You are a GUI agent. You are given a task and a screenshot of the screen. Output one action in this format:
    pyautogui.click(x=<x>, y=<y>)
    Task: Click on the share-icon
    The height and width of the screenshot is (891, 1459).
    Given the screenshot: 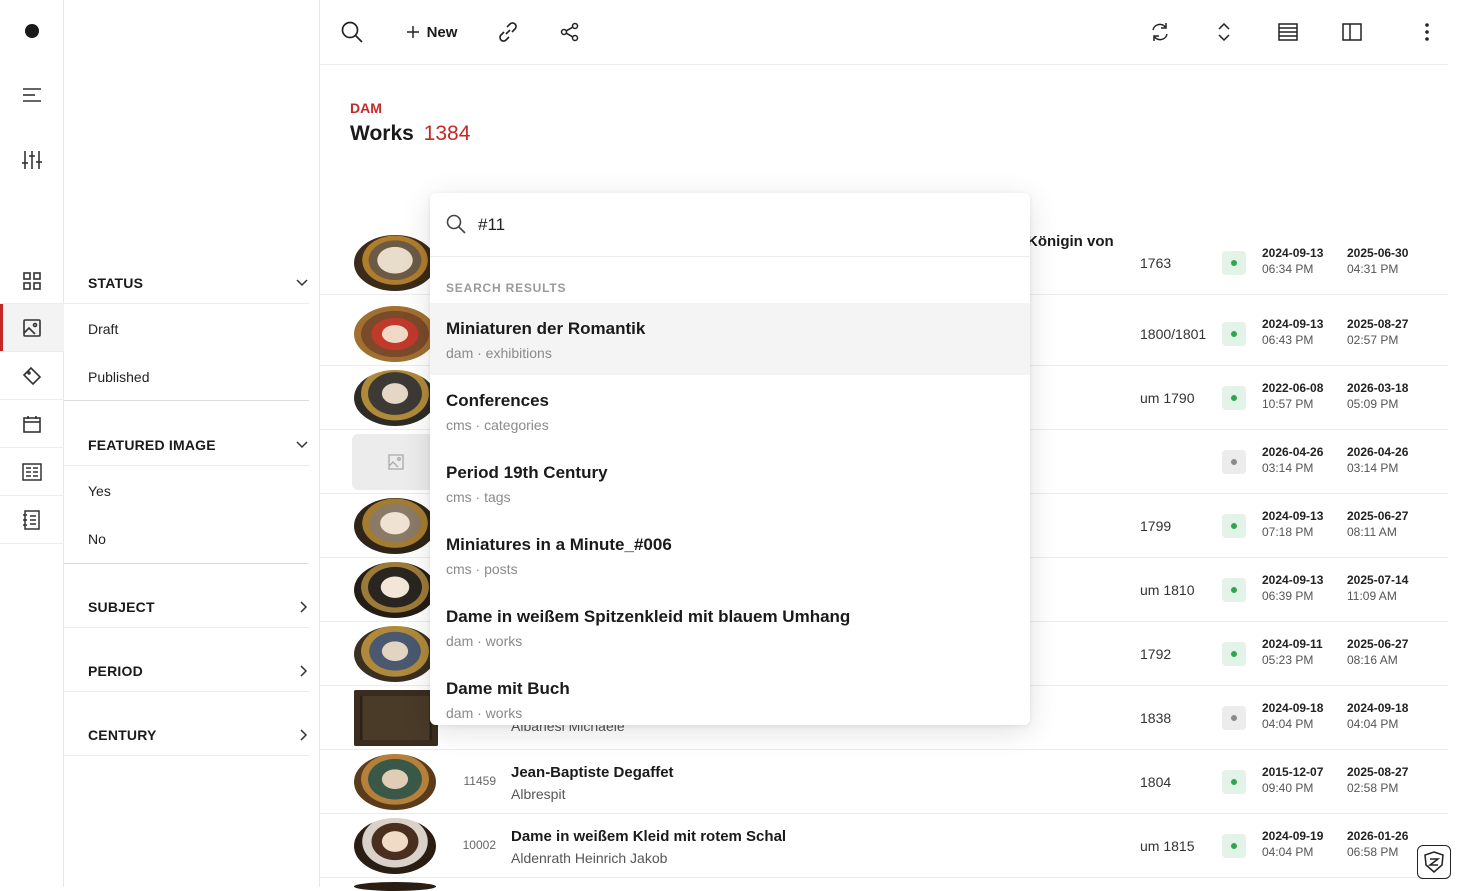 What is the action you would take?
    pyautogui.click(x=569, y=32)
    